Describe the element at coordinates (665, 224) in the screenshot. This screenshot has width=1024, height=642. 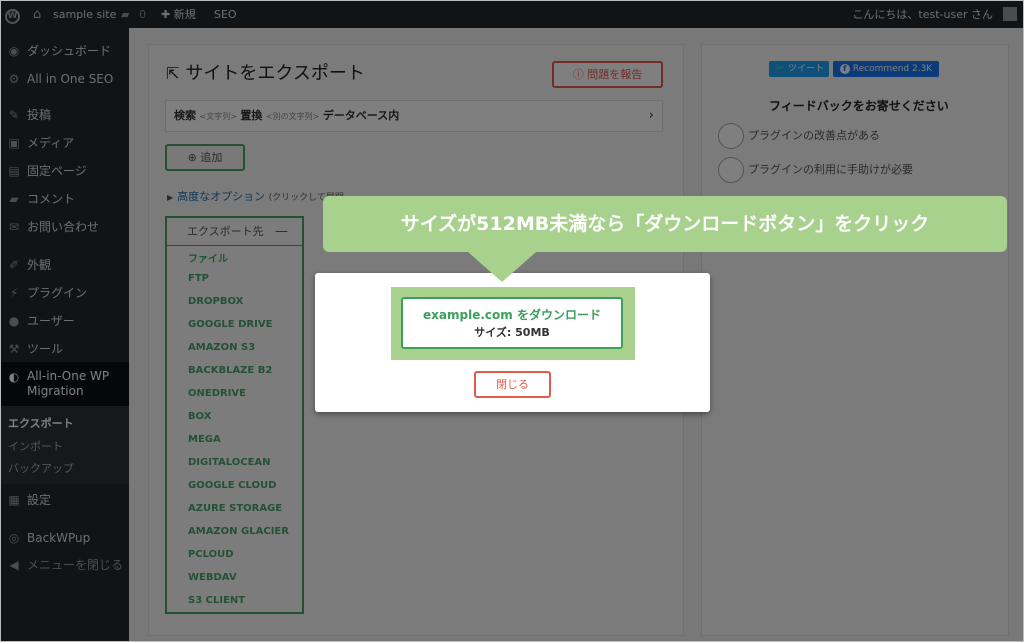
I see `instruction-callout: サイズが512MB未満なら「ダウンロードボタン」をクリック` at that location.